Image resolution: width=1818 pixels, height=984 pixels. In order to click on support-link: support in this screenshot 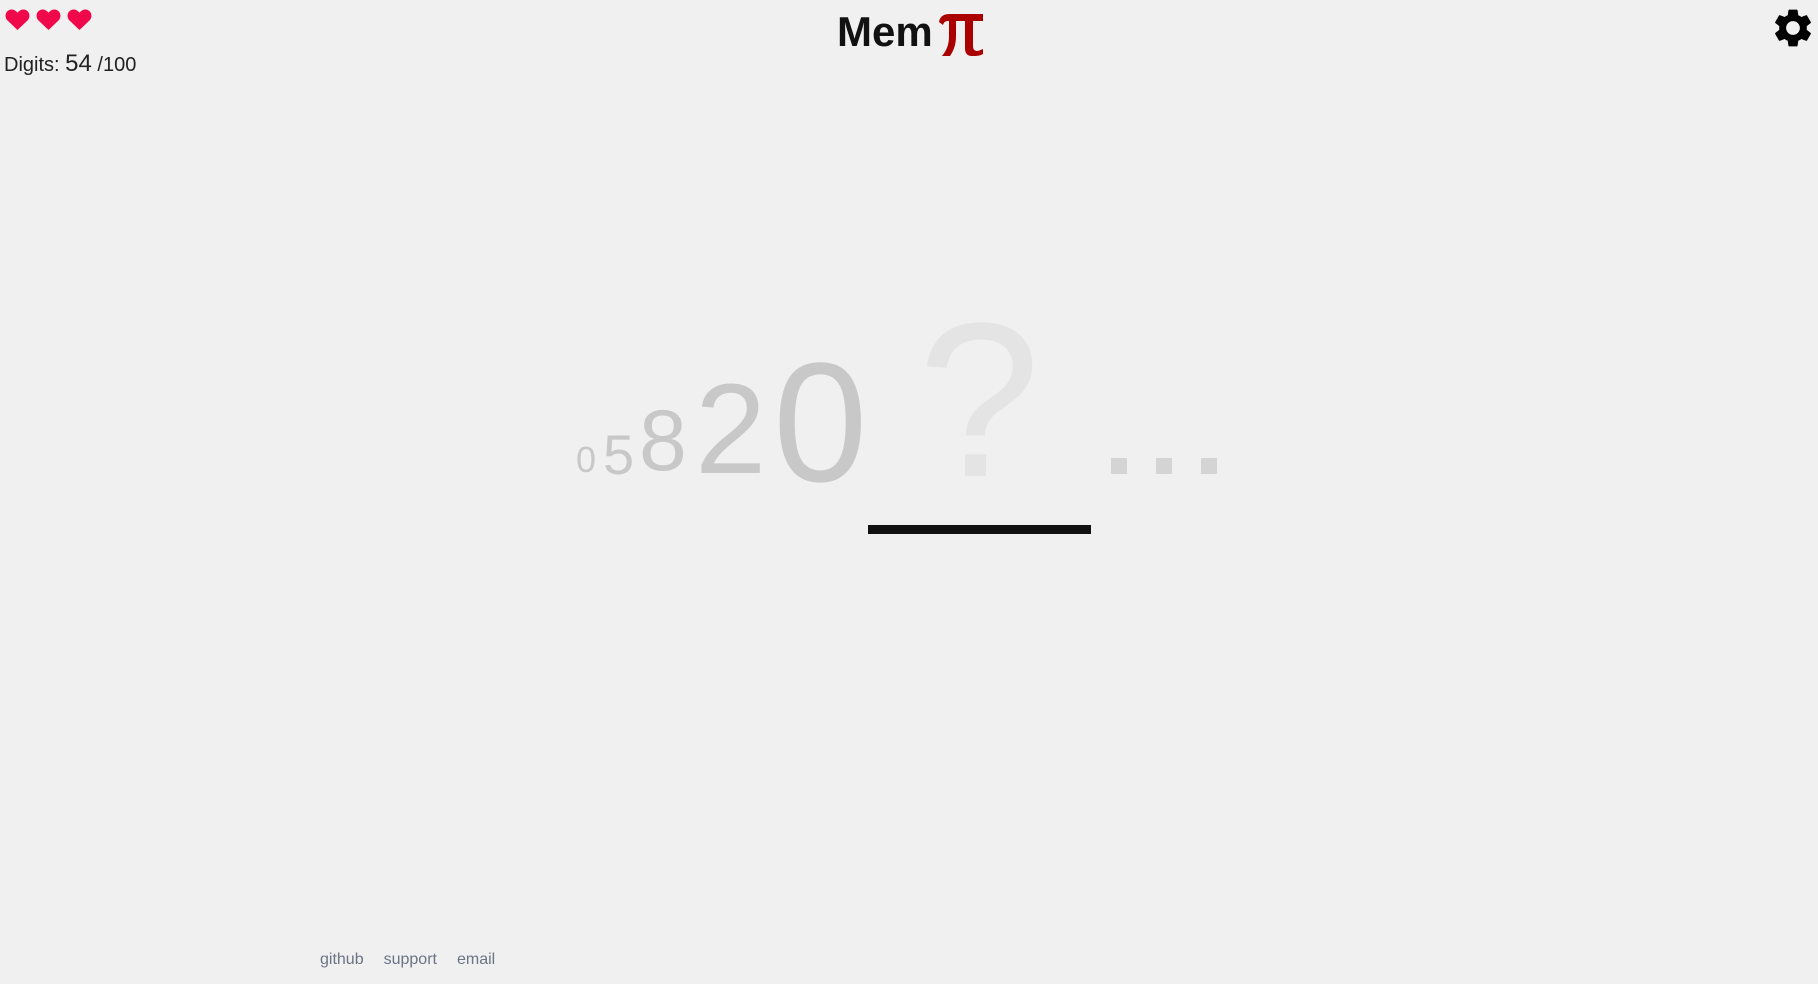, I will do `click(410, 960)`.